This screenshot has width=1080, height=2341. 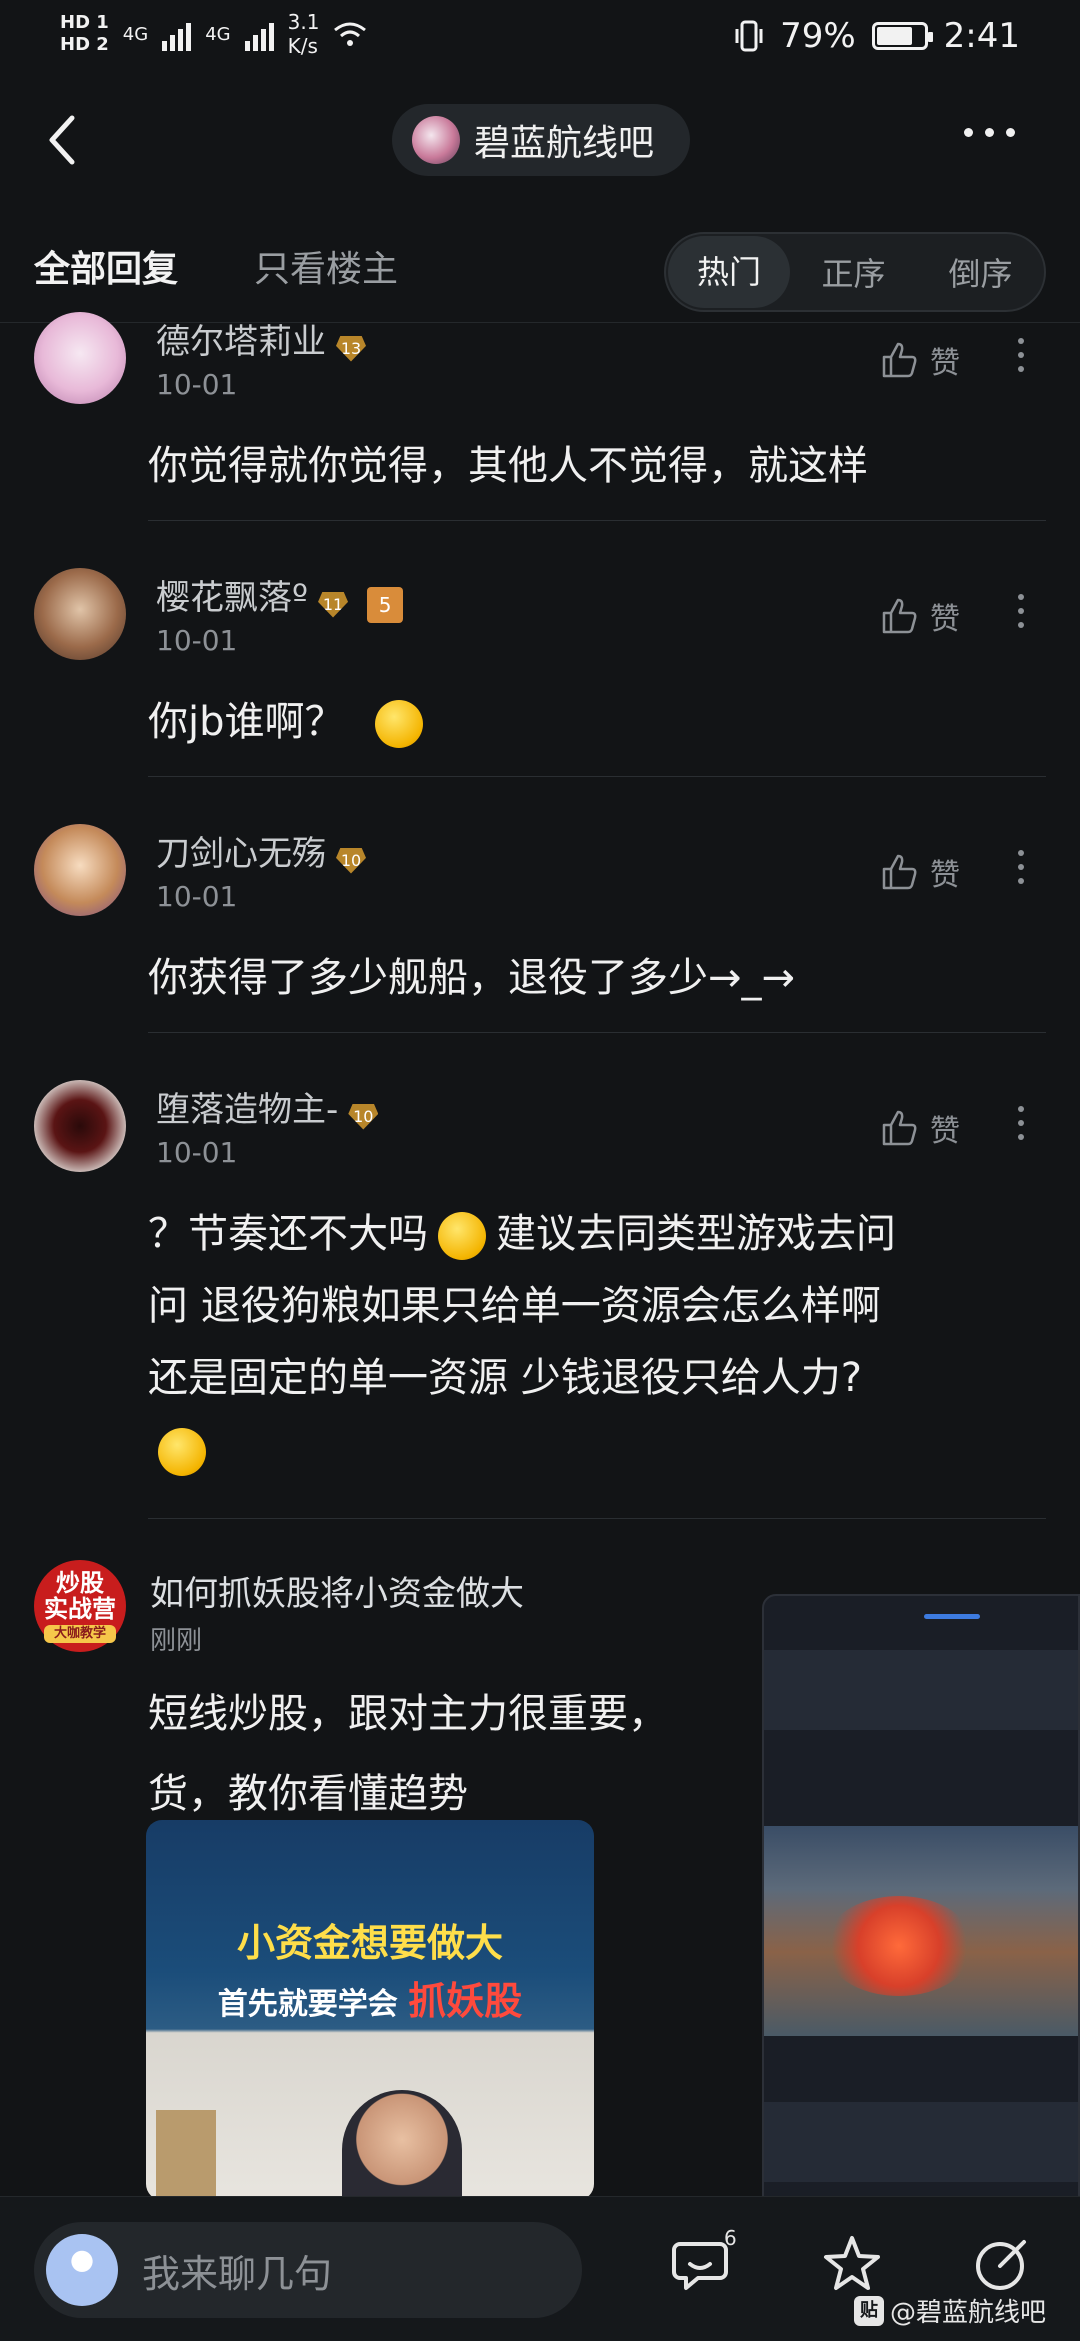 What do you see at coordinates (182, 1452) in the screenshot?
I see `shush-emoji-icon` at bounding box center [182, 1452].